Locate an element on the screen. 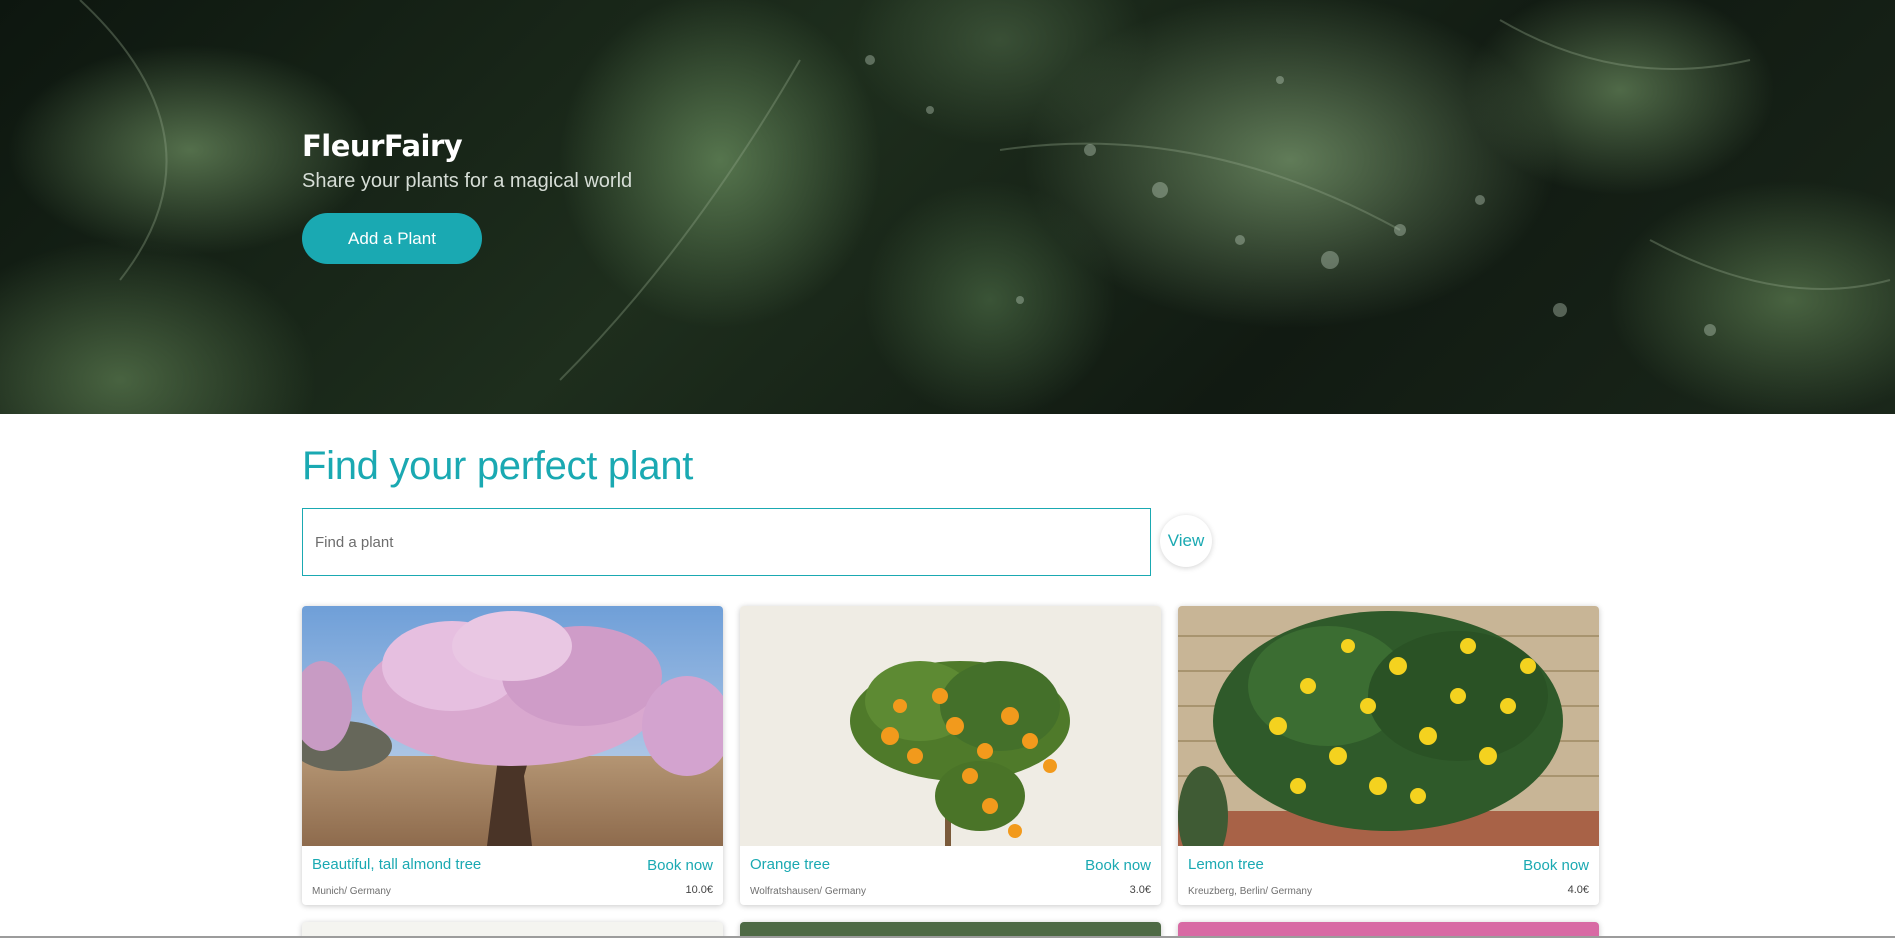 Image resolution: width=1895 pixels, height=938 pixels. brand-title: FleurFairy is located at coordinates (382, 146).